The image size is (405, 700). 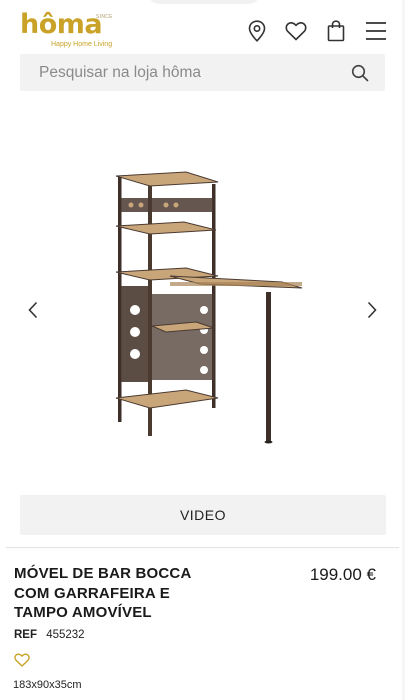 I want to click on menu-button, so click(x=376, y=31).